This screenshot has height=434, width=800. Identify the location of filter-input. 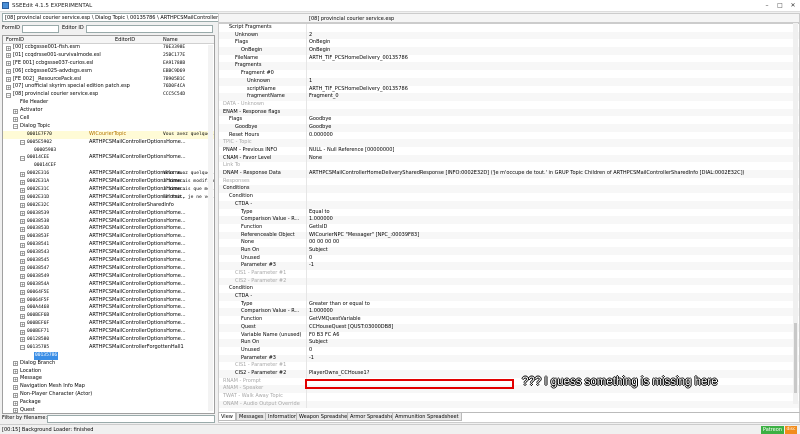
(131, 419).